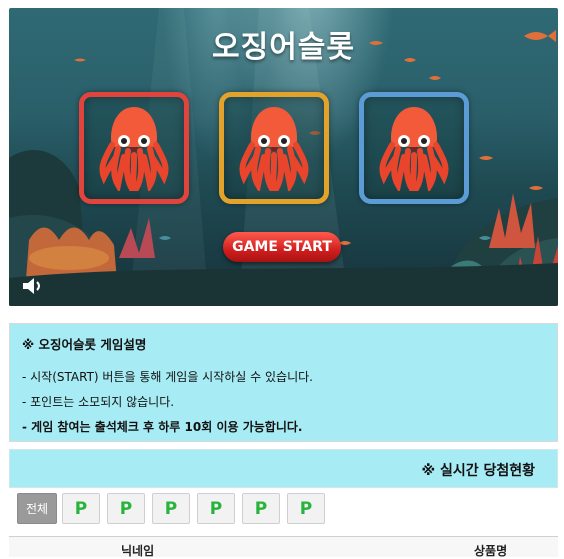  What do you see at coordinates (282, 247) in the screenshot?
I see `game-start-button: GAME START` at bounding box center [282, 247].